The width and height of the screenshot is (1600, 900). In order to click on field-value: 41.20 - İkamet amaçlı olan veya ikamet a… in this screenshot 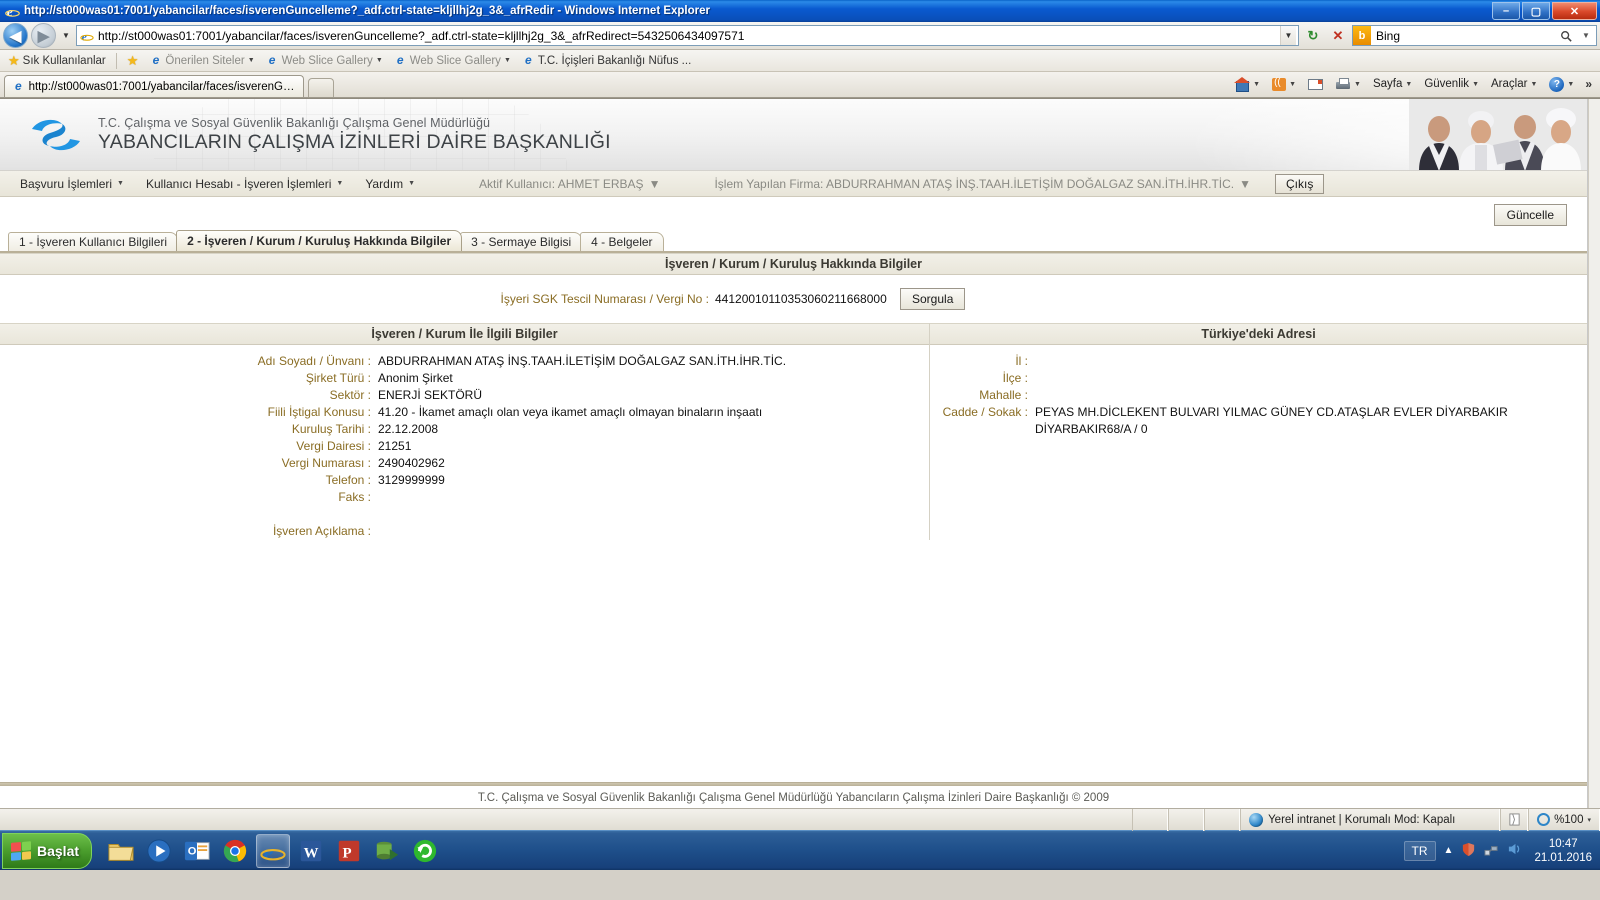, I will do `click(570, 412)`.